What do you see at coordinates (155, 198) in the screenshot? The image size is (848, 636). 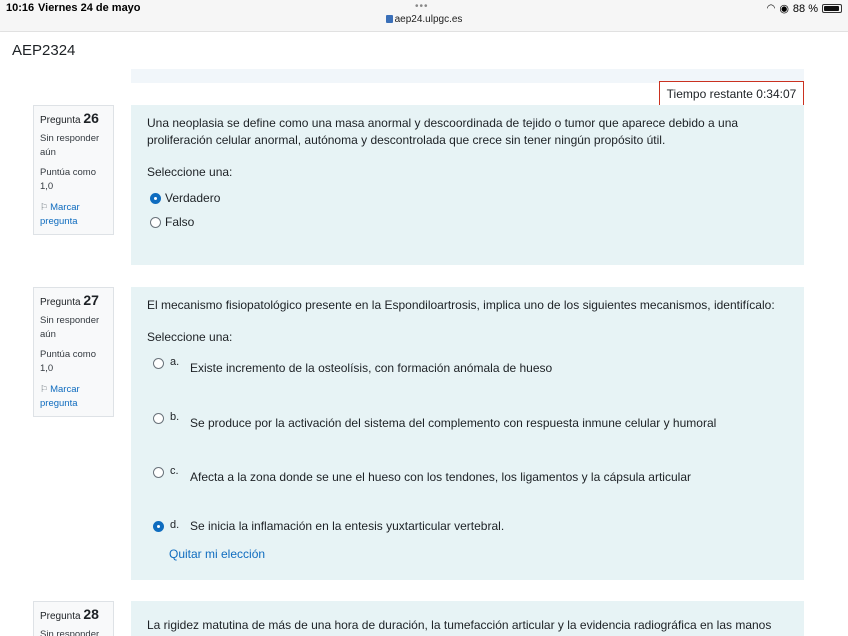 I see `radio-true` at bounding box center [155, 198].